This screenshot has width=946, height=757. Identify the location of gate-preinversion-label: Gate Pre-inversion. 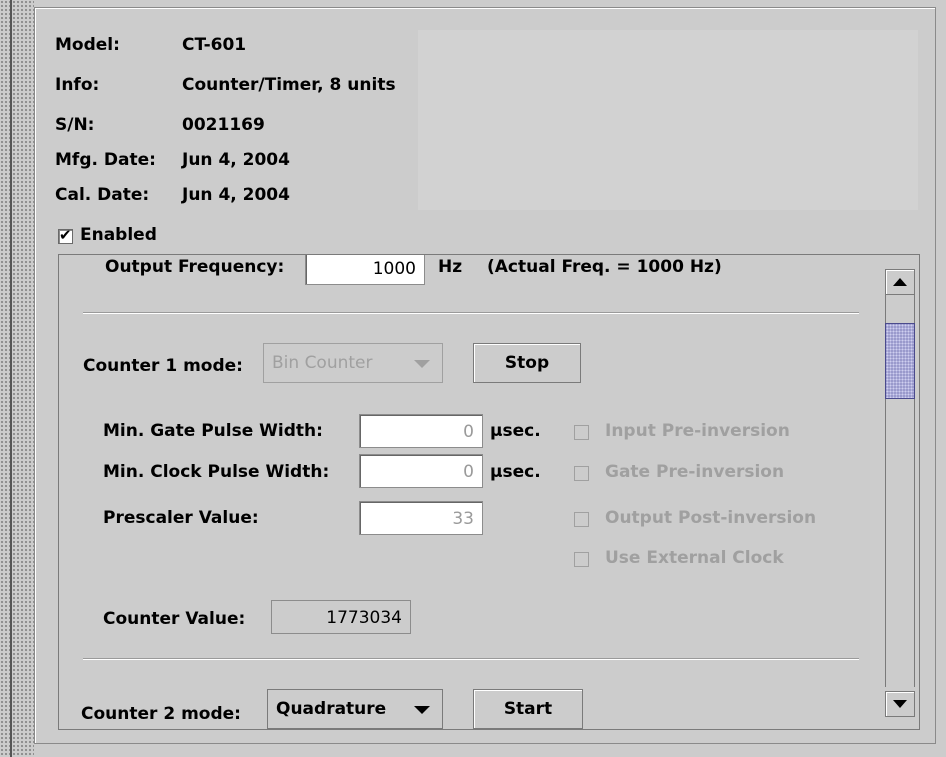
(695, 472).